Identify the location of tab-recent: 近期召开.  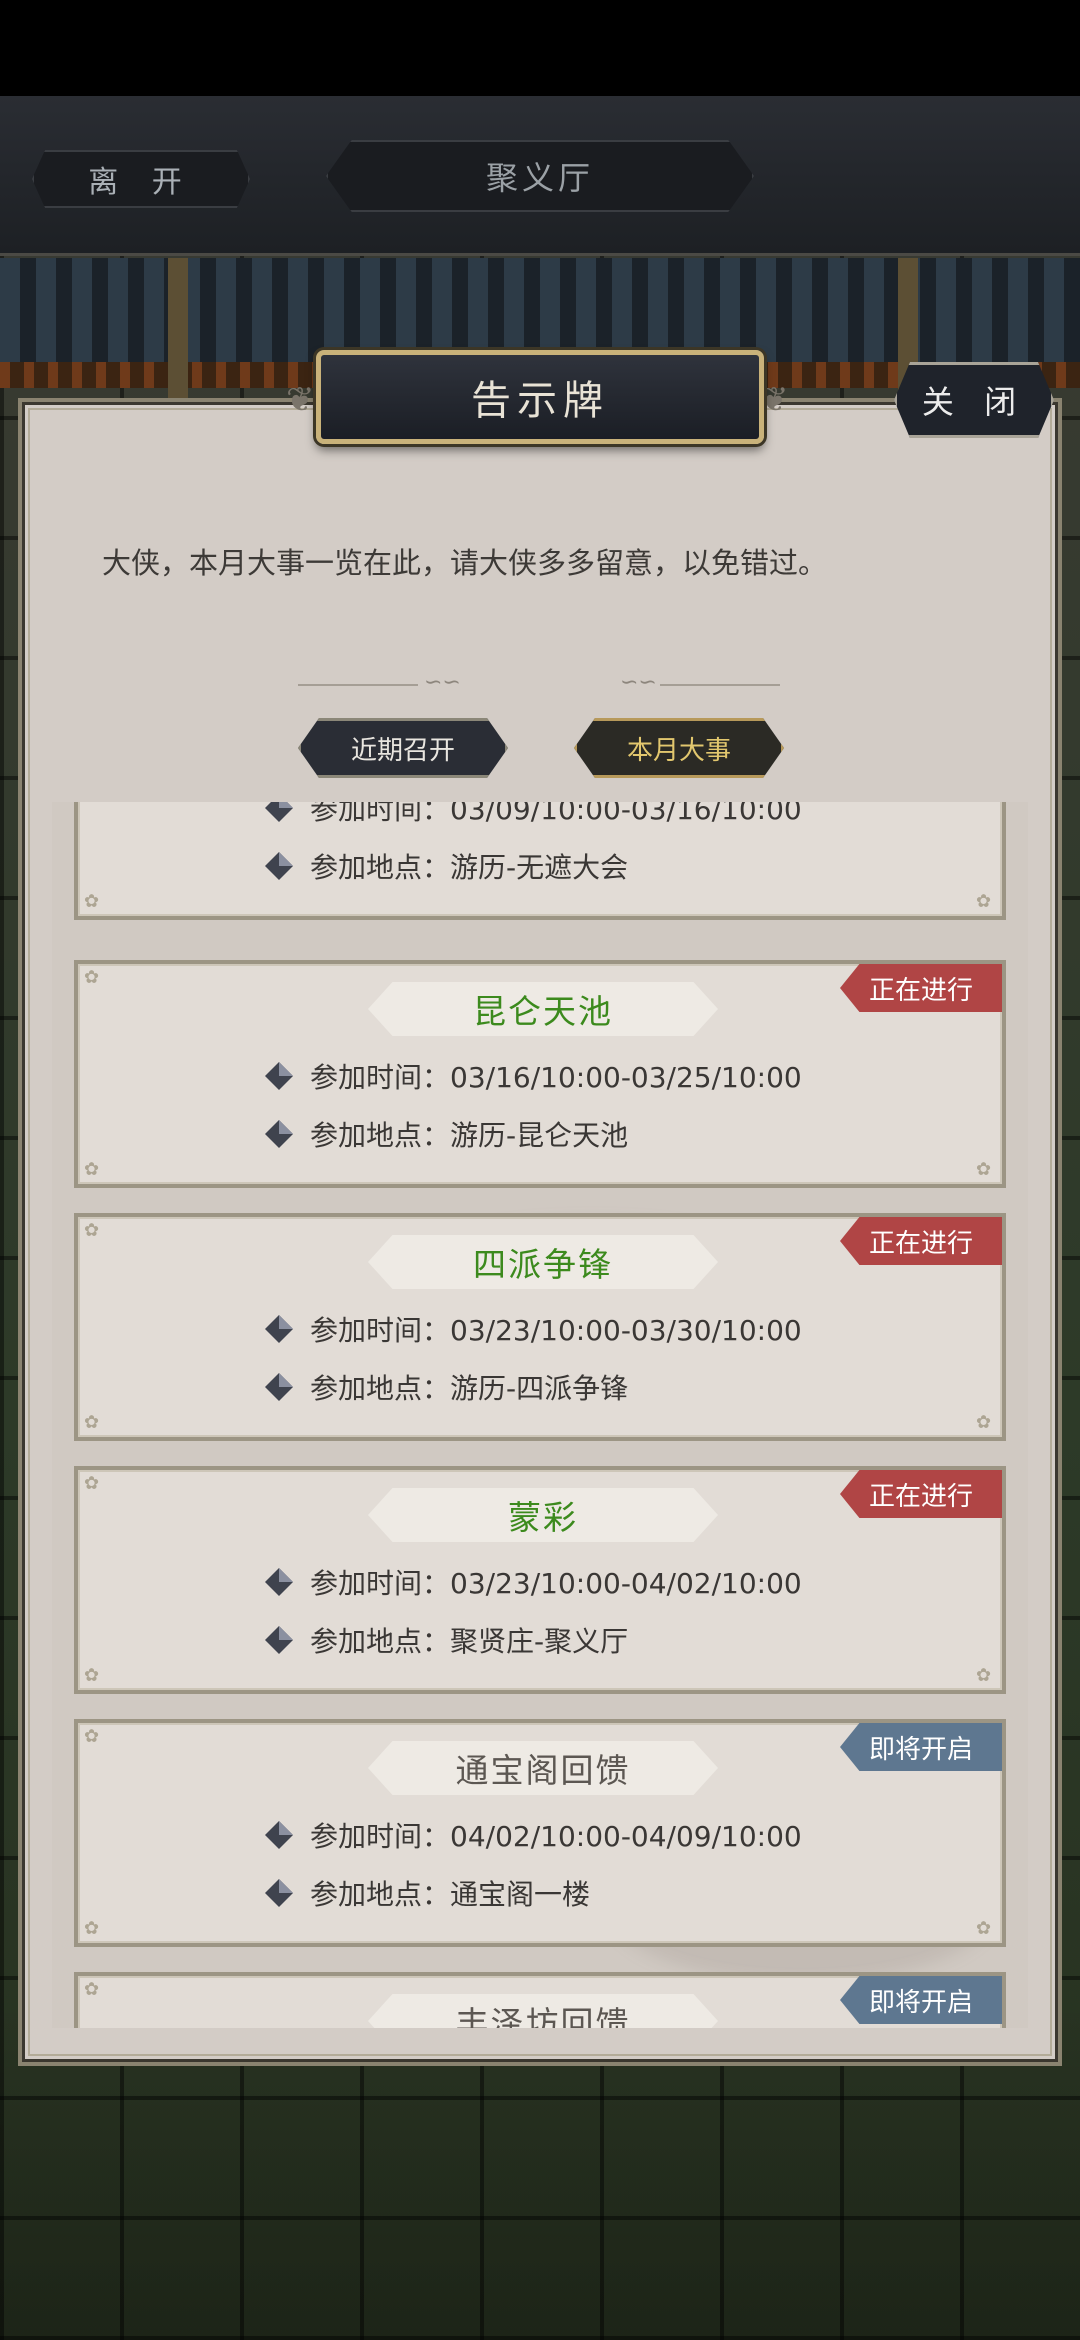
(403, 748).